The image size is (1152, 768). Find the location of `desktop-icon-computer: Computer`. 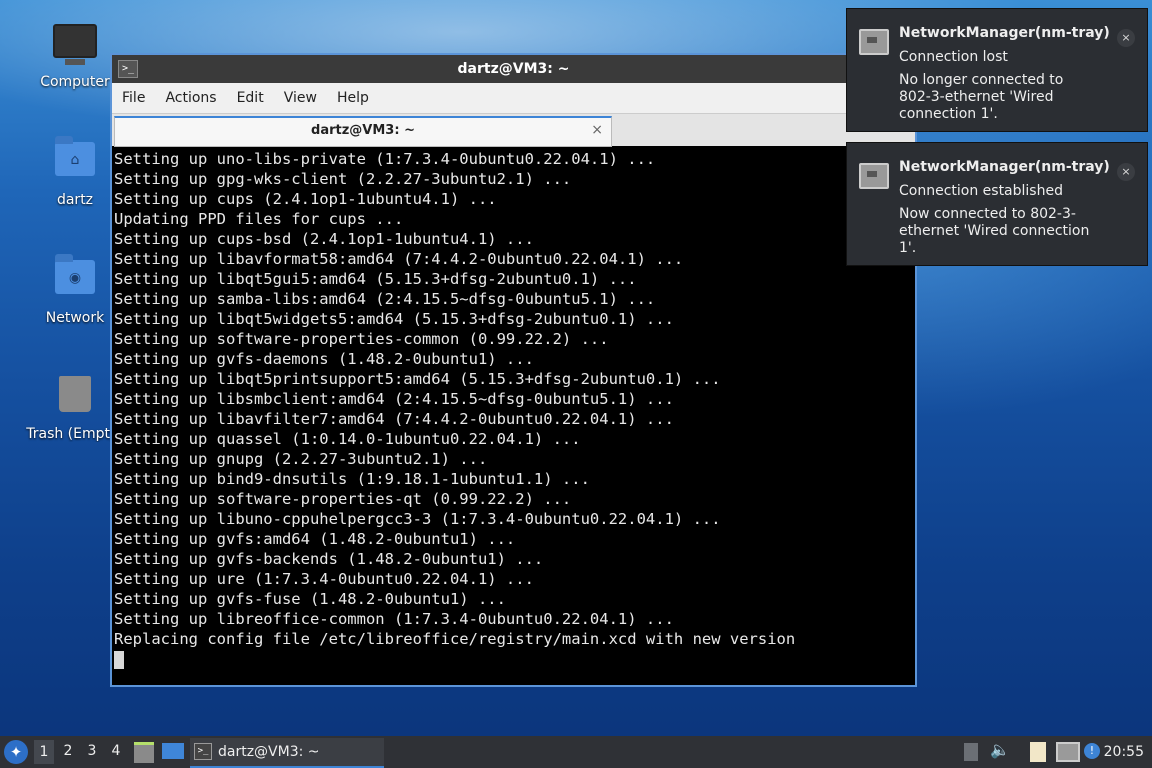

desktop-icon-computer: Computer is located at coordinates (75, 57).